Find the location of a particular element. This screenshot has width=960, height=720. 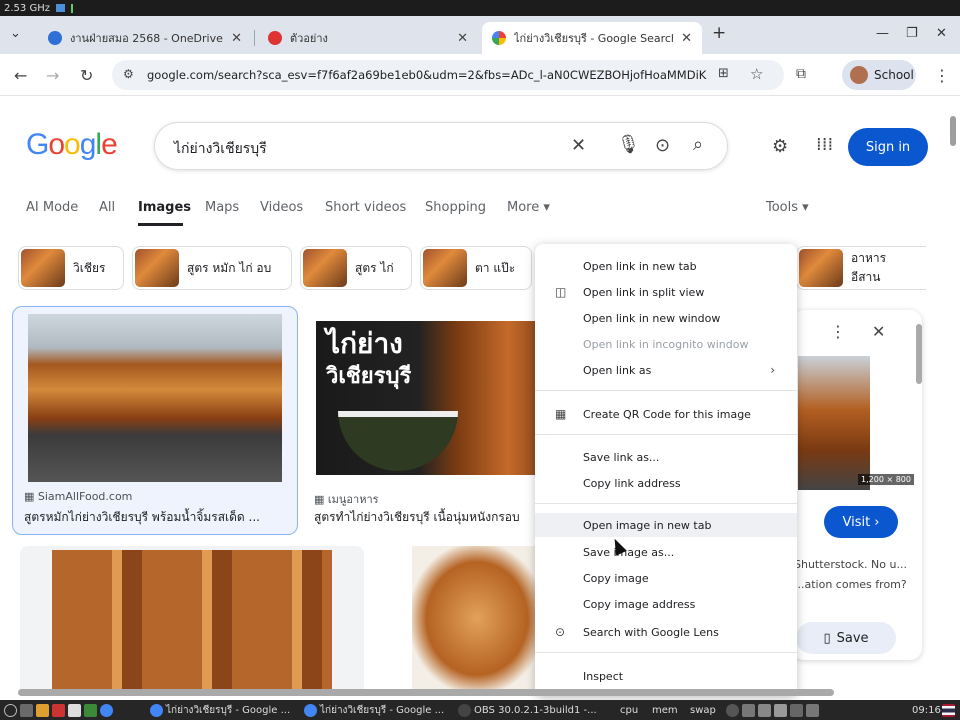

result-image-roasted-chicken is located at coordinates (477, 618).